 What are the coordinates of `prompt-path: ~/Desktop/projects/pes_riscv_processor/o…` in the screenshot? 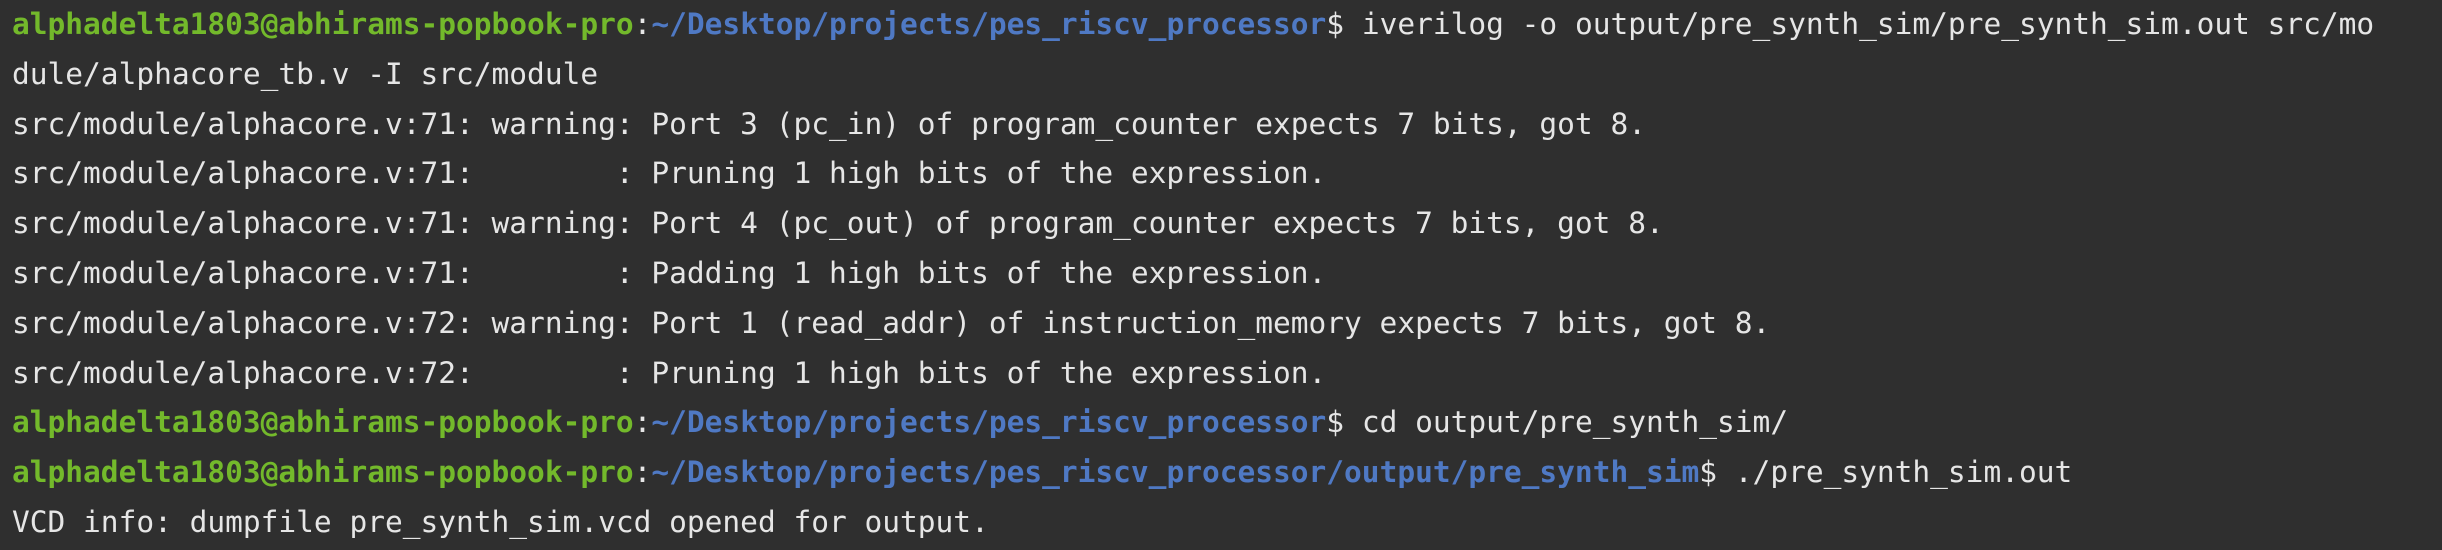 It's located at (1175, 472).